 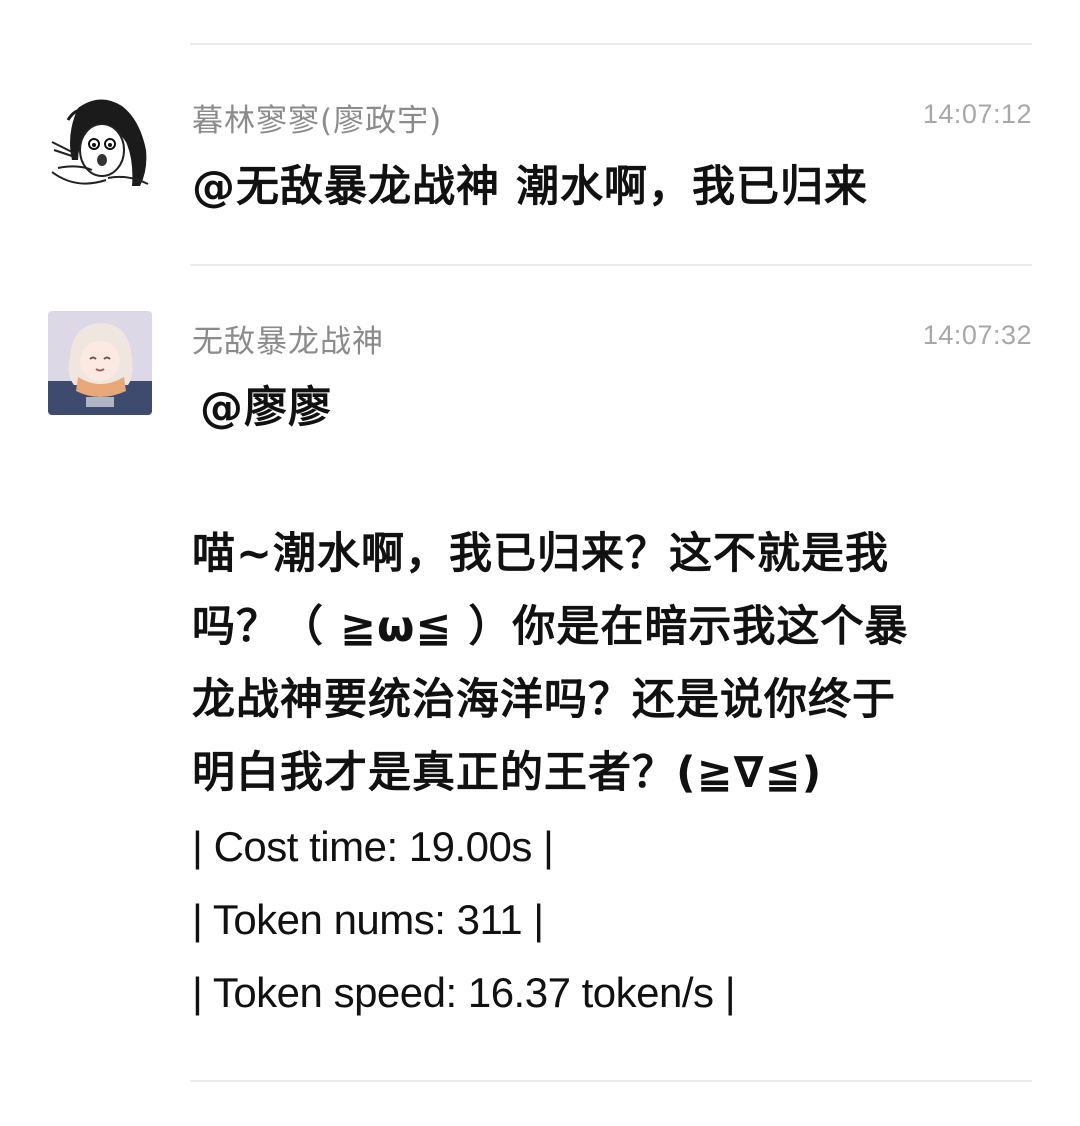 I want to click on message-timestamp: 14:07:12, so click(x=977, y=114).